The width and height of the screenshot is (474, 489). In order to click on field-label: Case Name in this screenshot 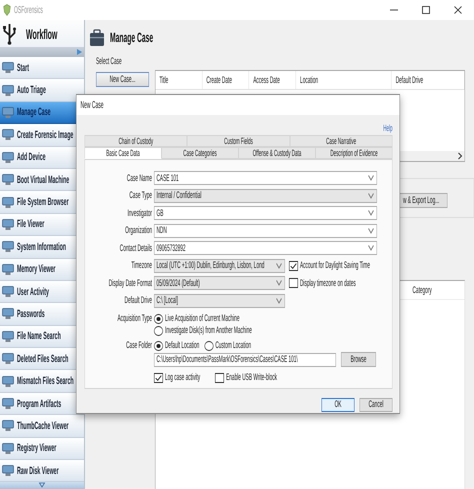, I will do `click(139, 178)`.